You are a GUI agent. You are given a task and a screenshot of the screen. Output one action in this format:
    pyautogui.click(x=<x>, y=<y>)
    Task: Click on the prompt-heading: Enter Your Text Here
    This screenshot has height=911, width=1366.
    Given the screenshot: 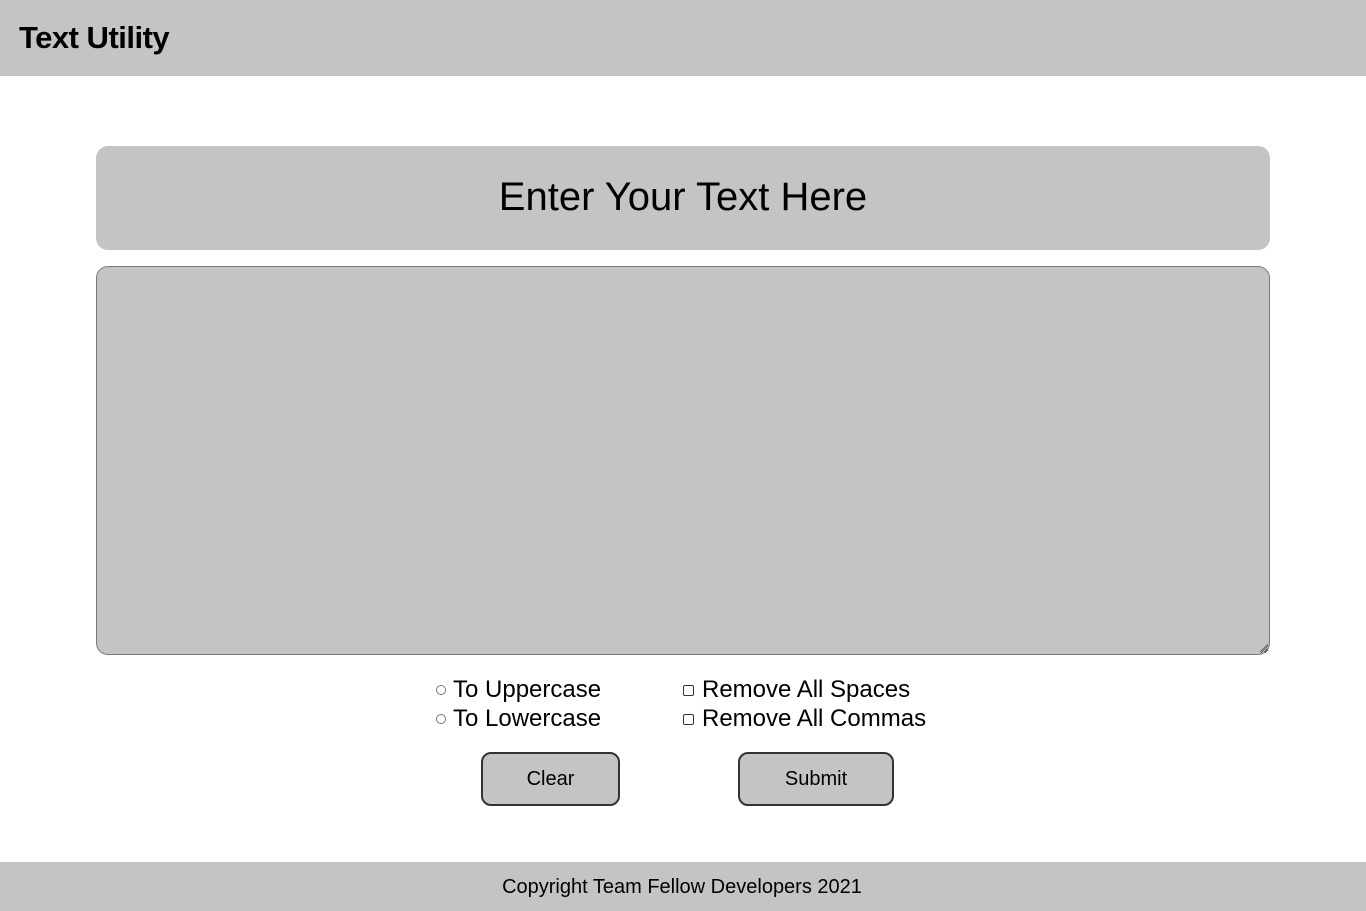 What is the action you would take?
    pyautogui.click(x=683, y=197)
    